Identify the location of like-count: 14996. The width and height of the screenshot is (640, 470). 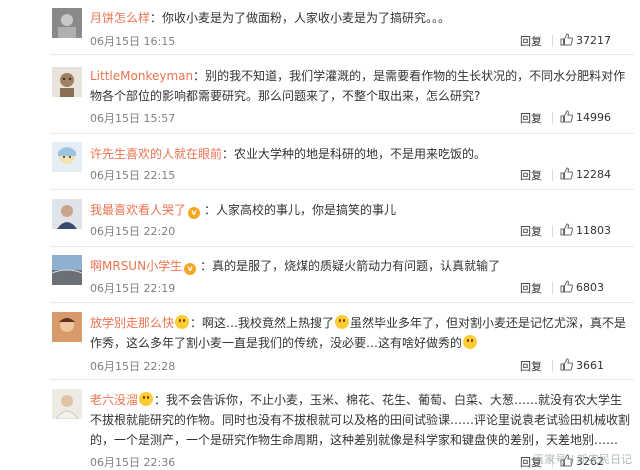
(593, 117).